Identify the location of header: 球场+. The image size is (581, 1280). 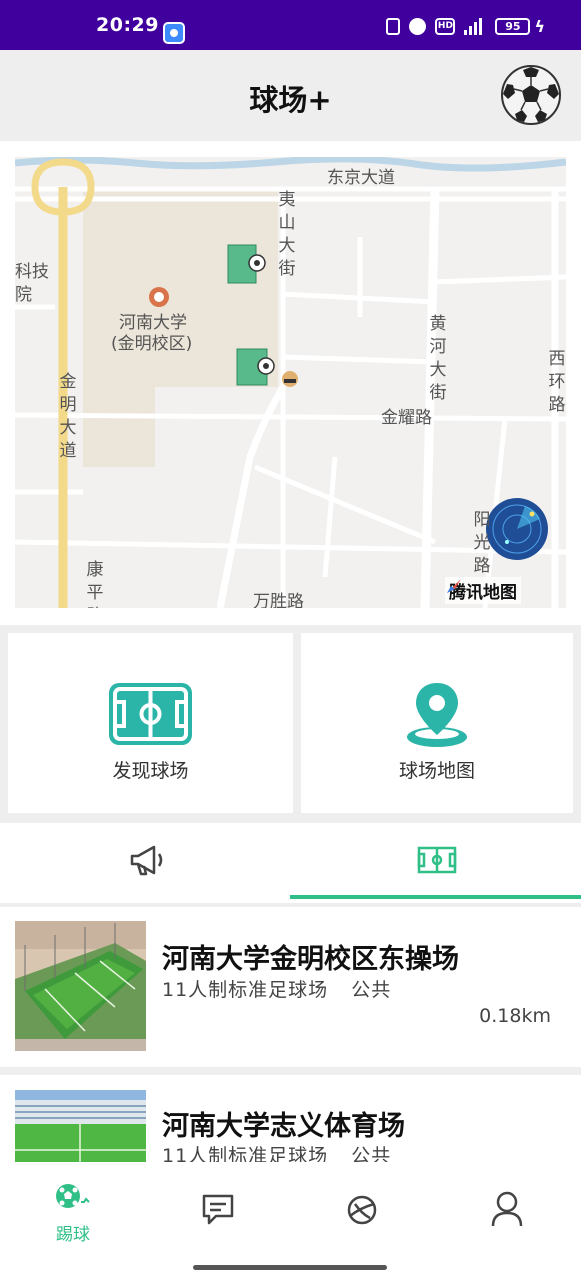
(290, 95).